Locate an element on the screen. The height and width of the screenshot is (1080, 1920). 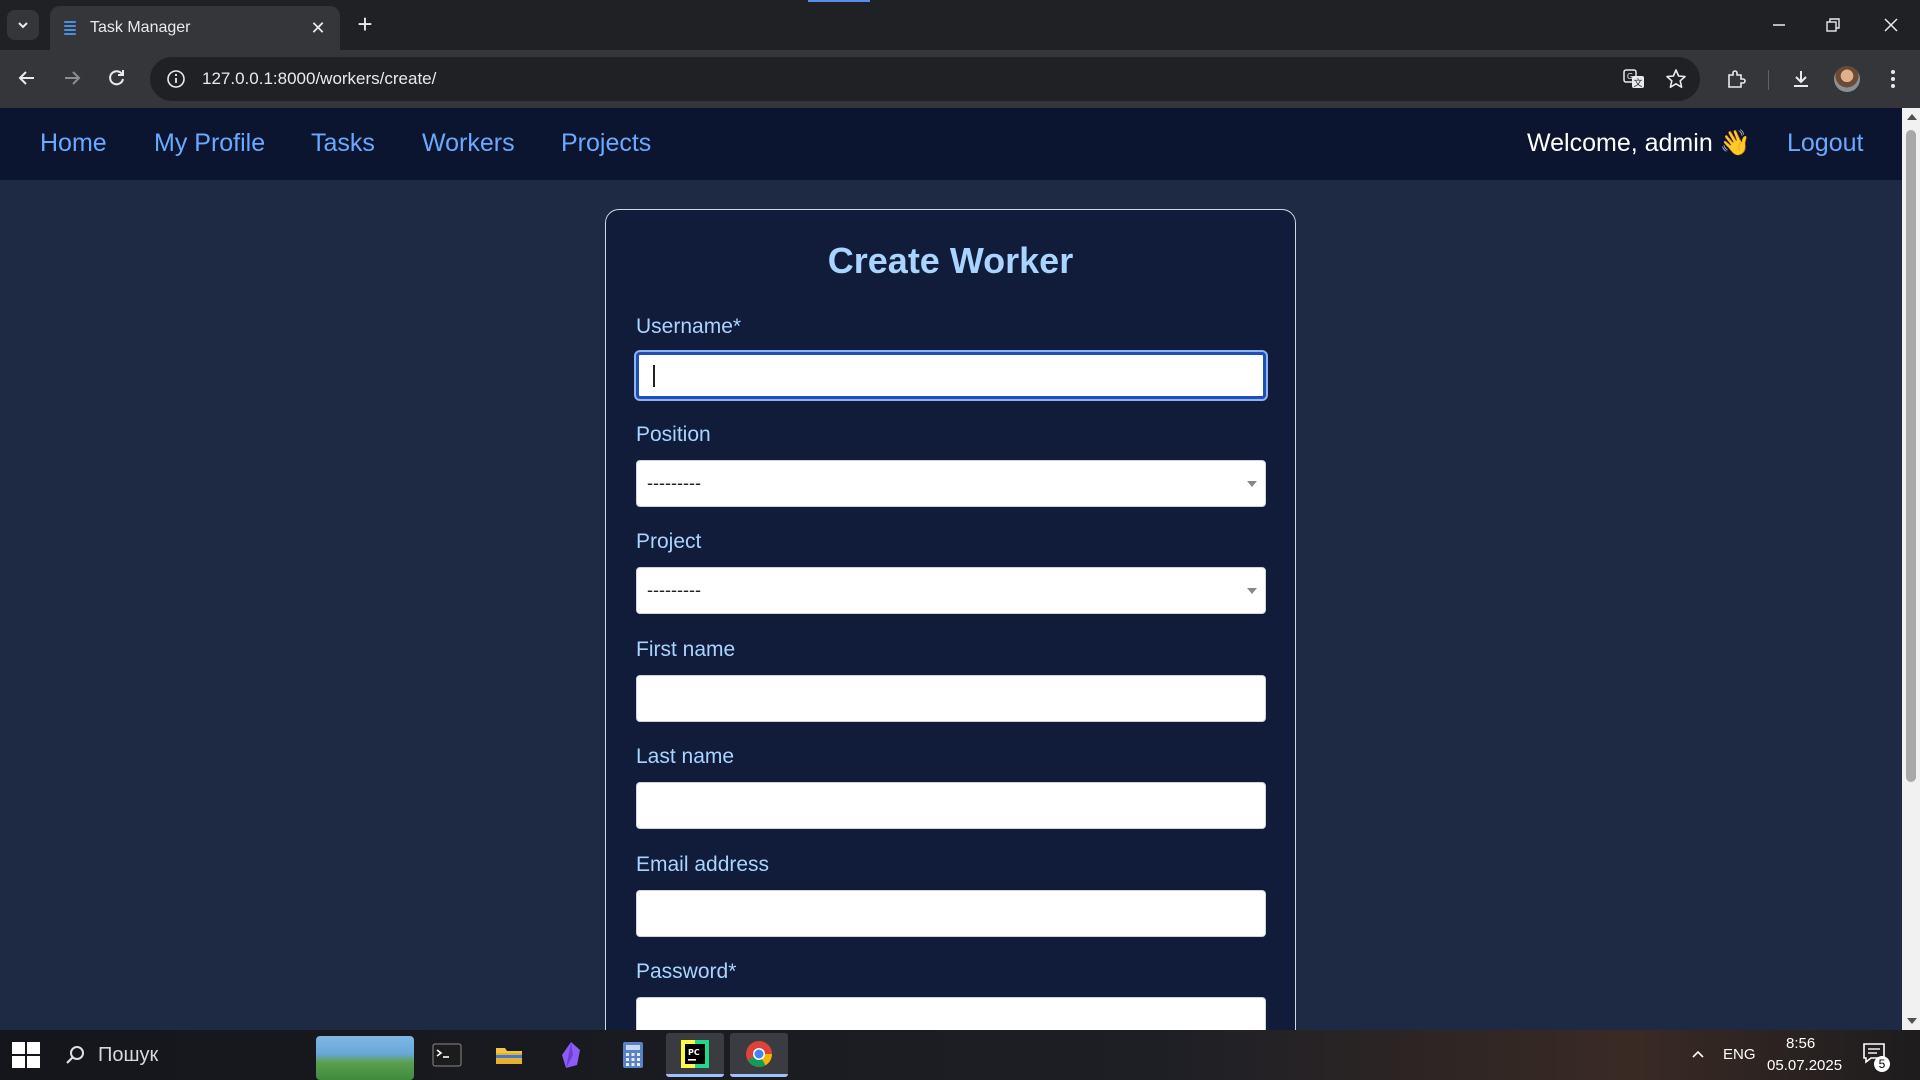
windows-taskbar: Пошук PC ENG 8:56 05.07.2025 5 is located at coordinates (960, 1055).